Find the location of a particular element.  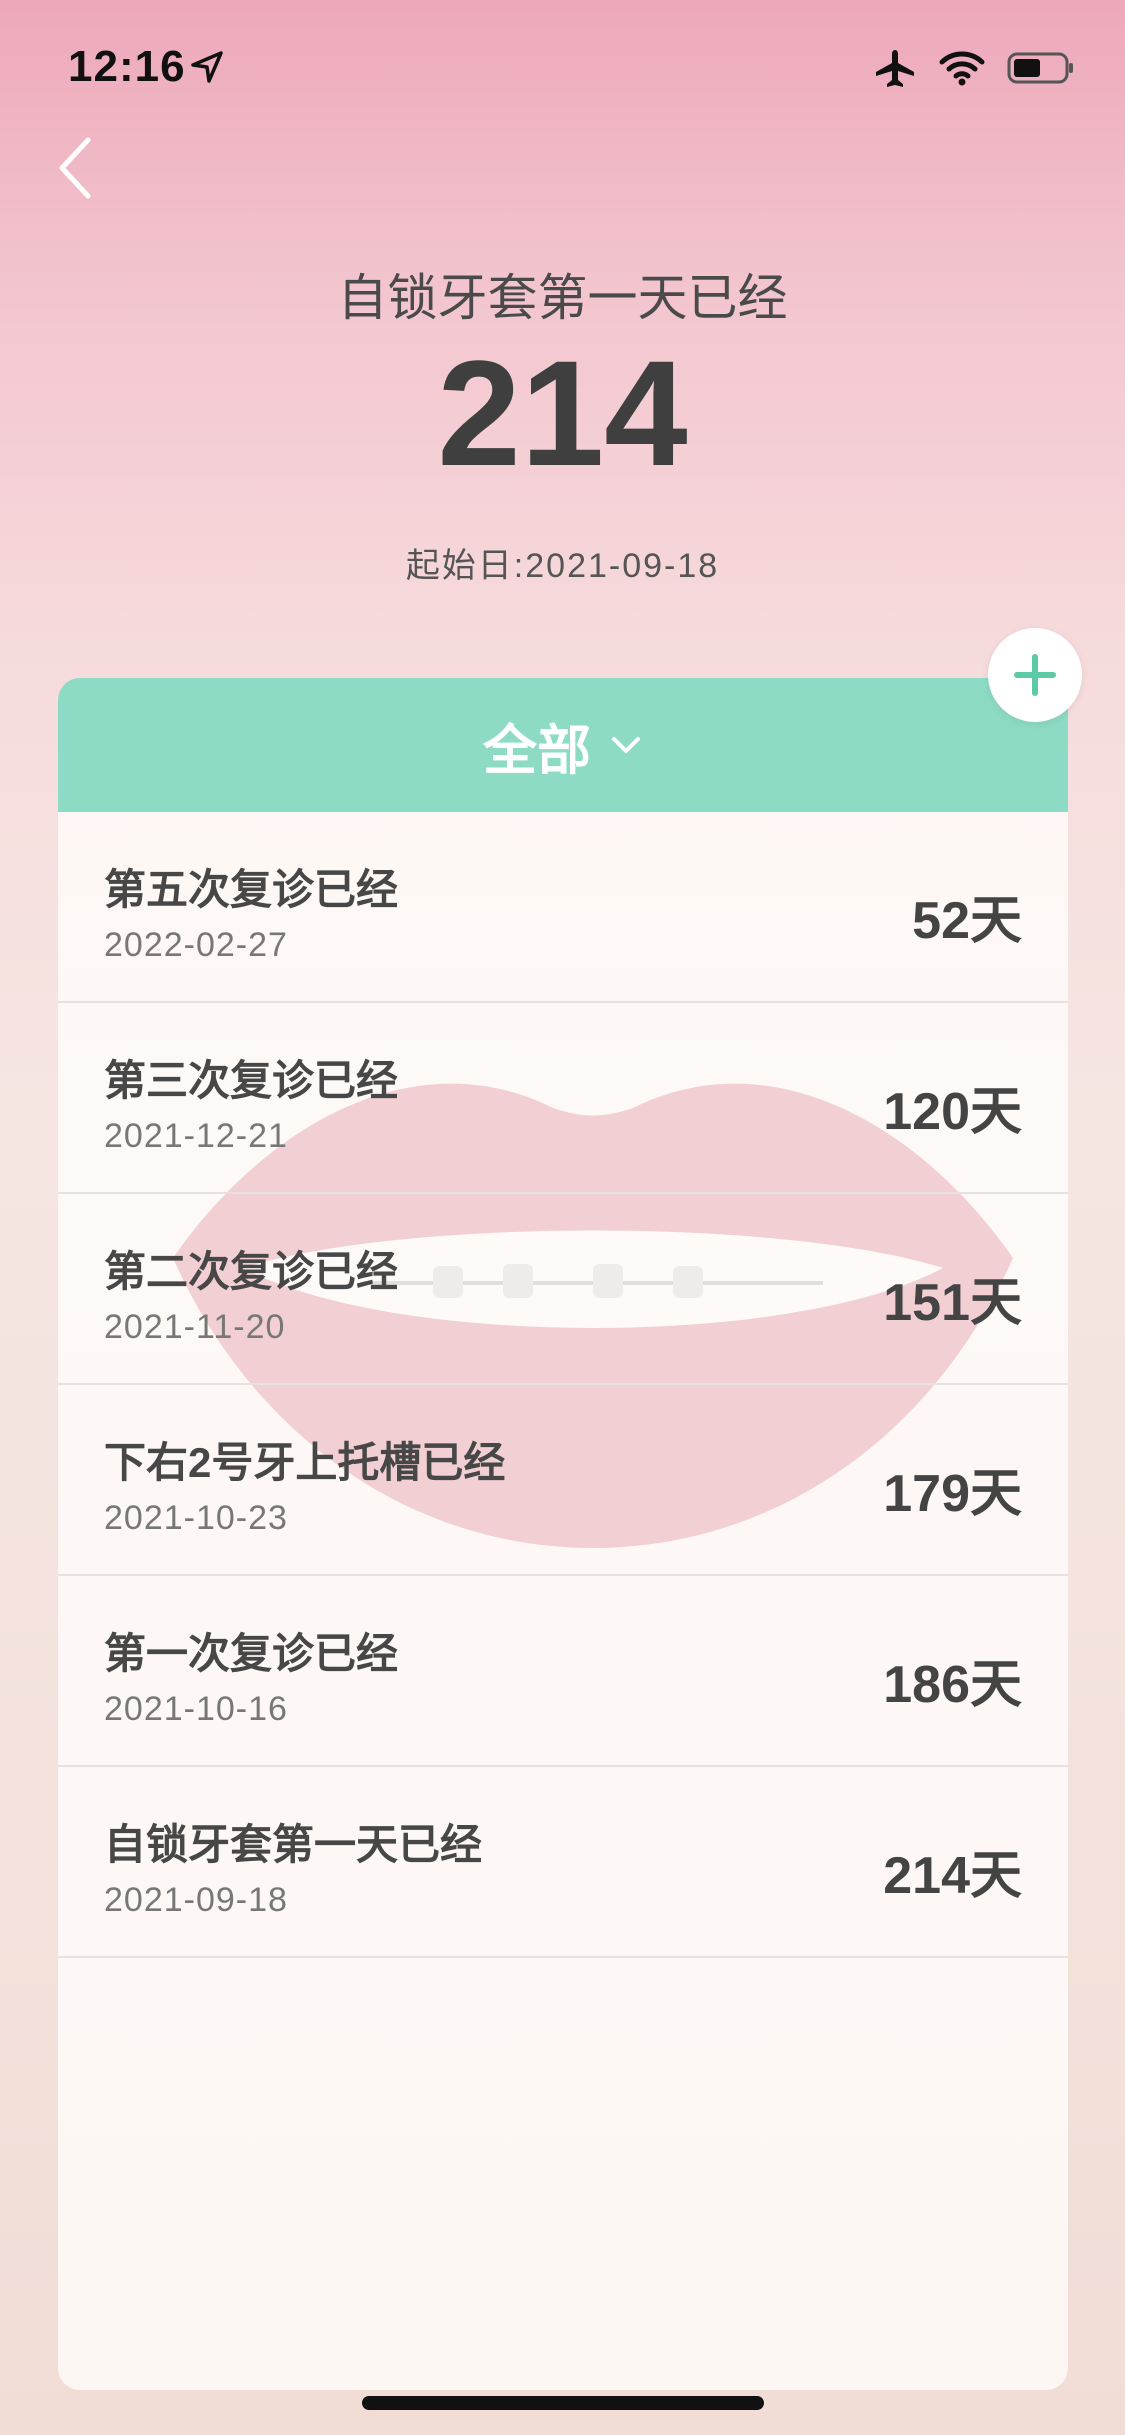

airplane-icon is located at coordinates (895, 70).